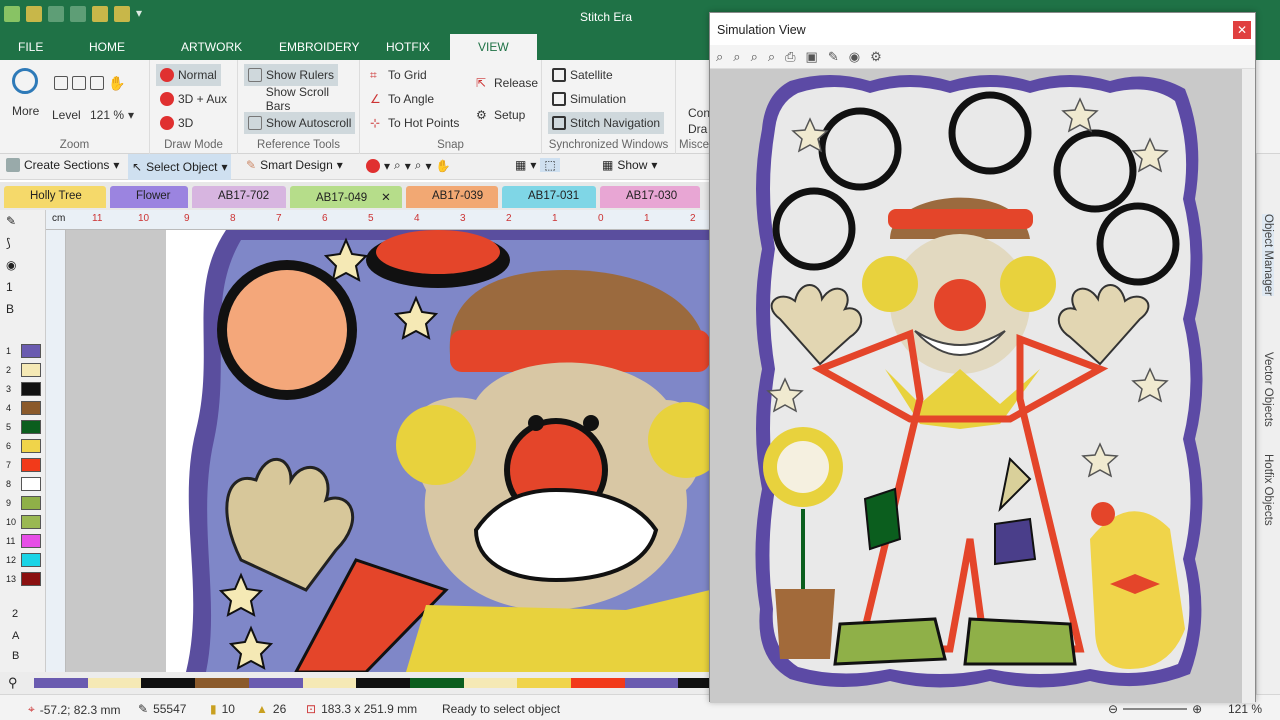  What do you see at coordinates (89, 83) in the screenshot?
I see `zoom-tool-icons: ✋` at bounding box center [89, 83].